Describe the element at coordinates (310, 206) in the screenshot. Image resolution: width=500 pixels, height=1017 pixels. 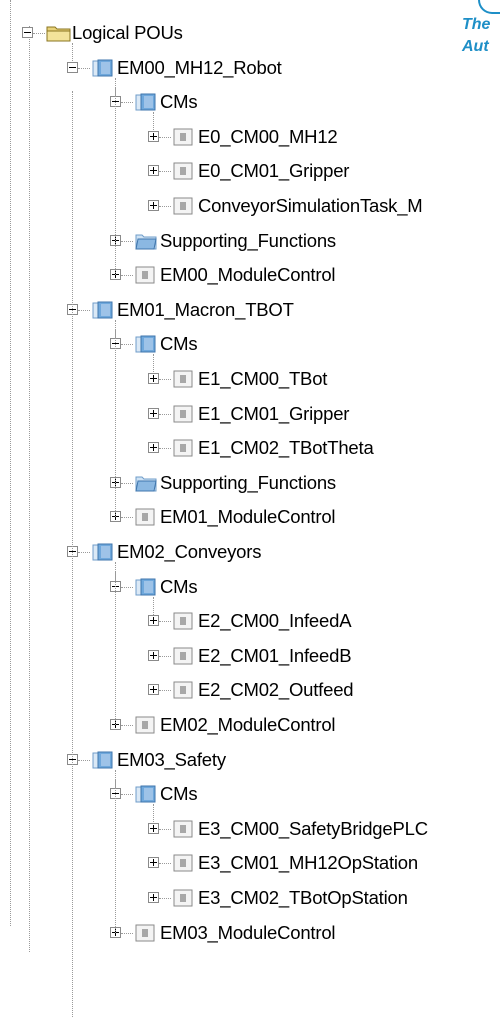
I see `tree-node-label: ConveyorSimulationTask_M` at that location.